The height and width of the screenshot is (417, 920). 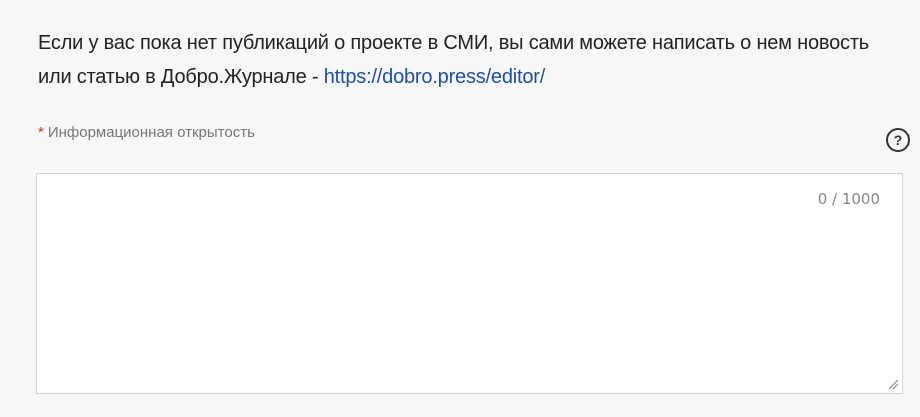 I want to click on character-counter: 0 / 1000, so click(x=848, y=199).